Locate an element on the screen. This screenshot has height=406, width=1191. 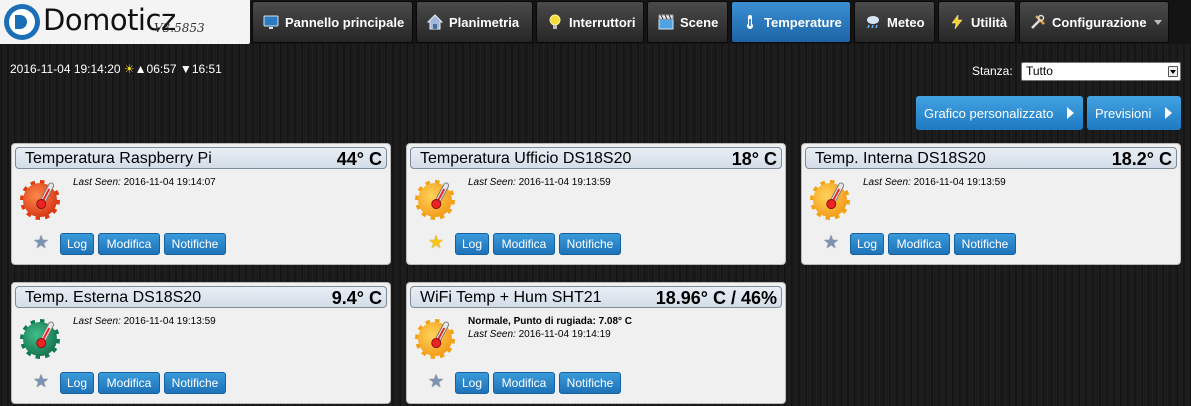
temperature-hot-icon is located at coordinates (40, 199).